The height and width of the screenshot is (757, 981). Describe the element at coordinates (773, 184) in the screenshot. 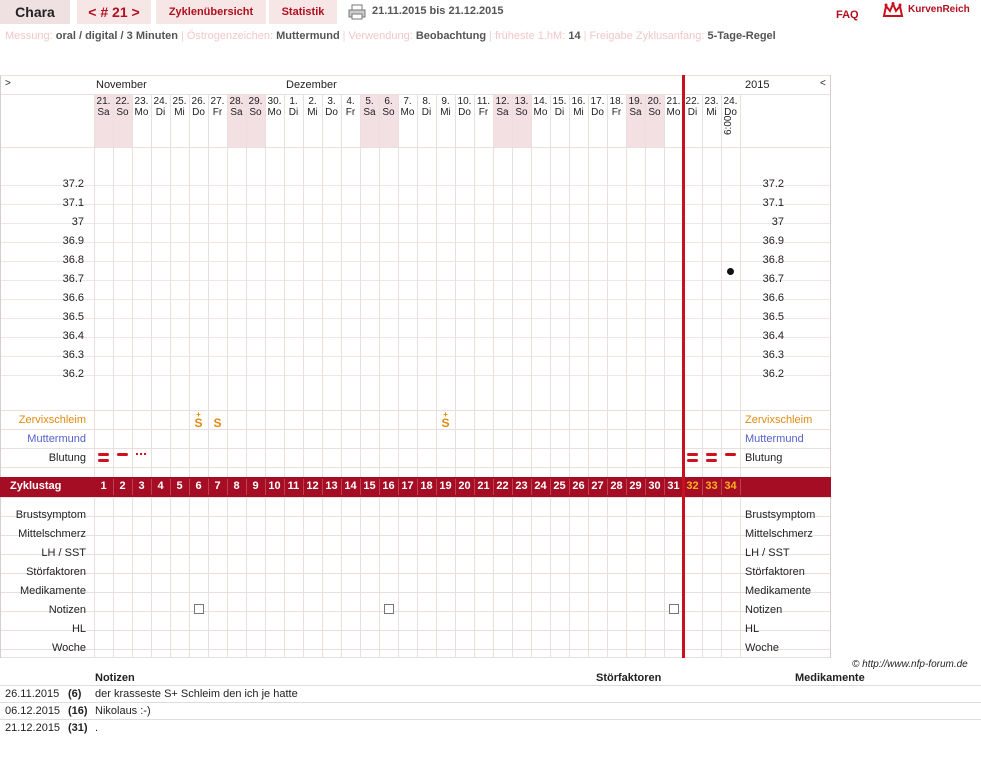

I see `temp-label-right: 37.2` at that location.